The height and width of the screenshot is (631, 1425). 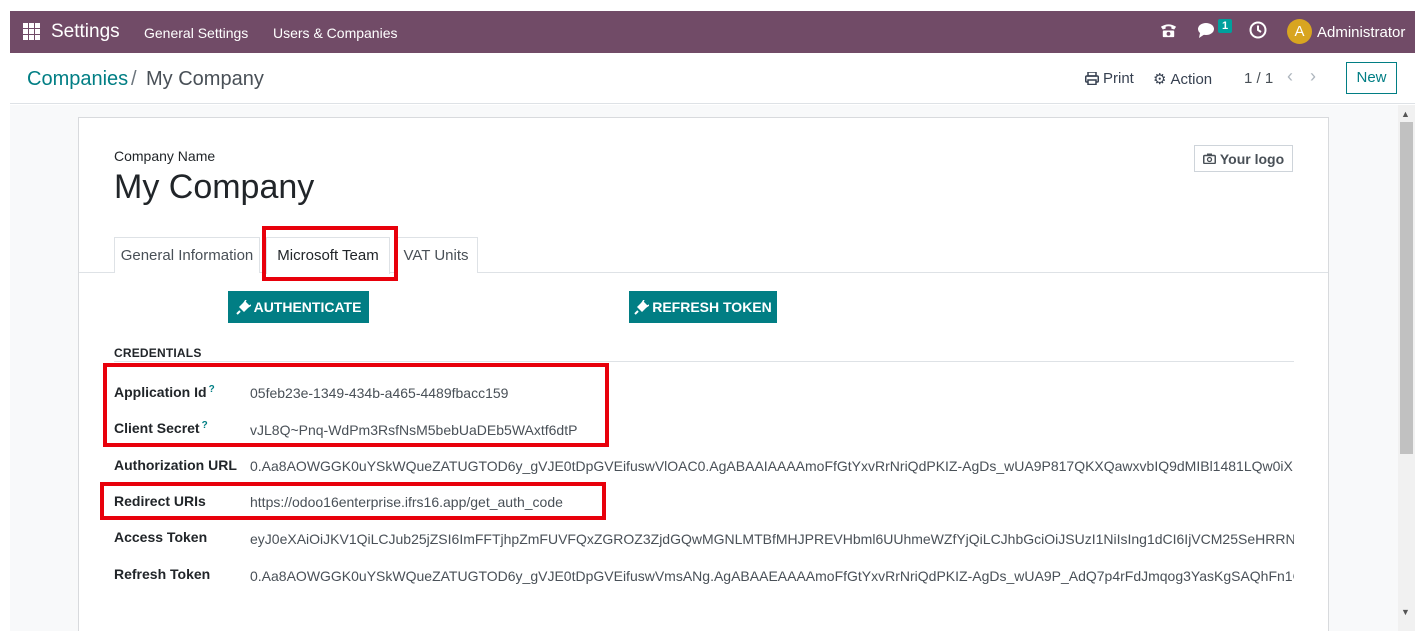 What do you see at coordinates (85, 32) in the screenshot?
I see `app-title: Settings` at bounding box center [85, 32].